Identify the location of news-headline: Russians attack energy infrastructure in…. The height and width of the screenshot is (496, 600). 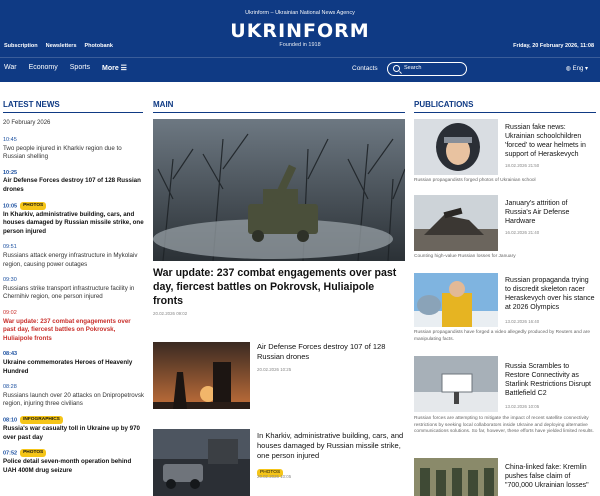
(74, 260).